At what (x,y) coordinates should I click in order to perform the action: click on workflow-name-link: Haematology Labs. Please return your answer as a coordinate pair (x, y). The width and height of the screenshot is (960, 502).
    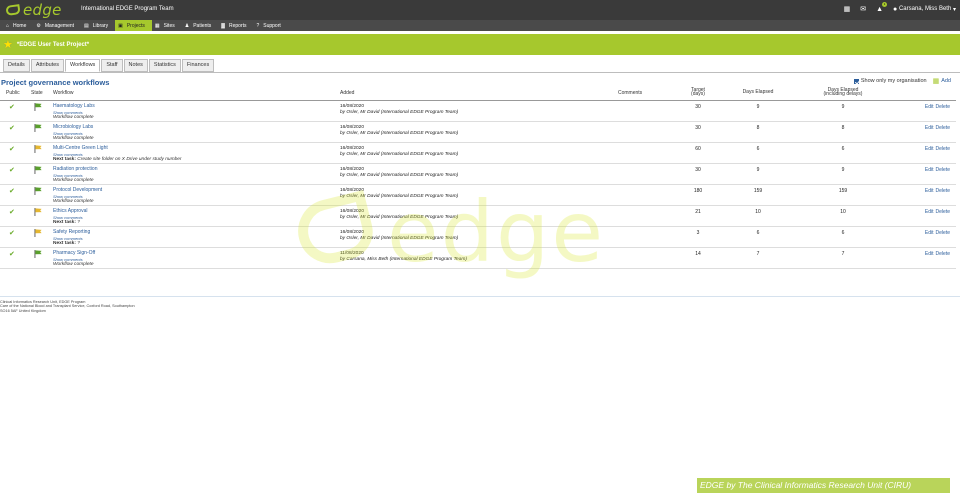
    Looking at the image, I should click on (74, 106).